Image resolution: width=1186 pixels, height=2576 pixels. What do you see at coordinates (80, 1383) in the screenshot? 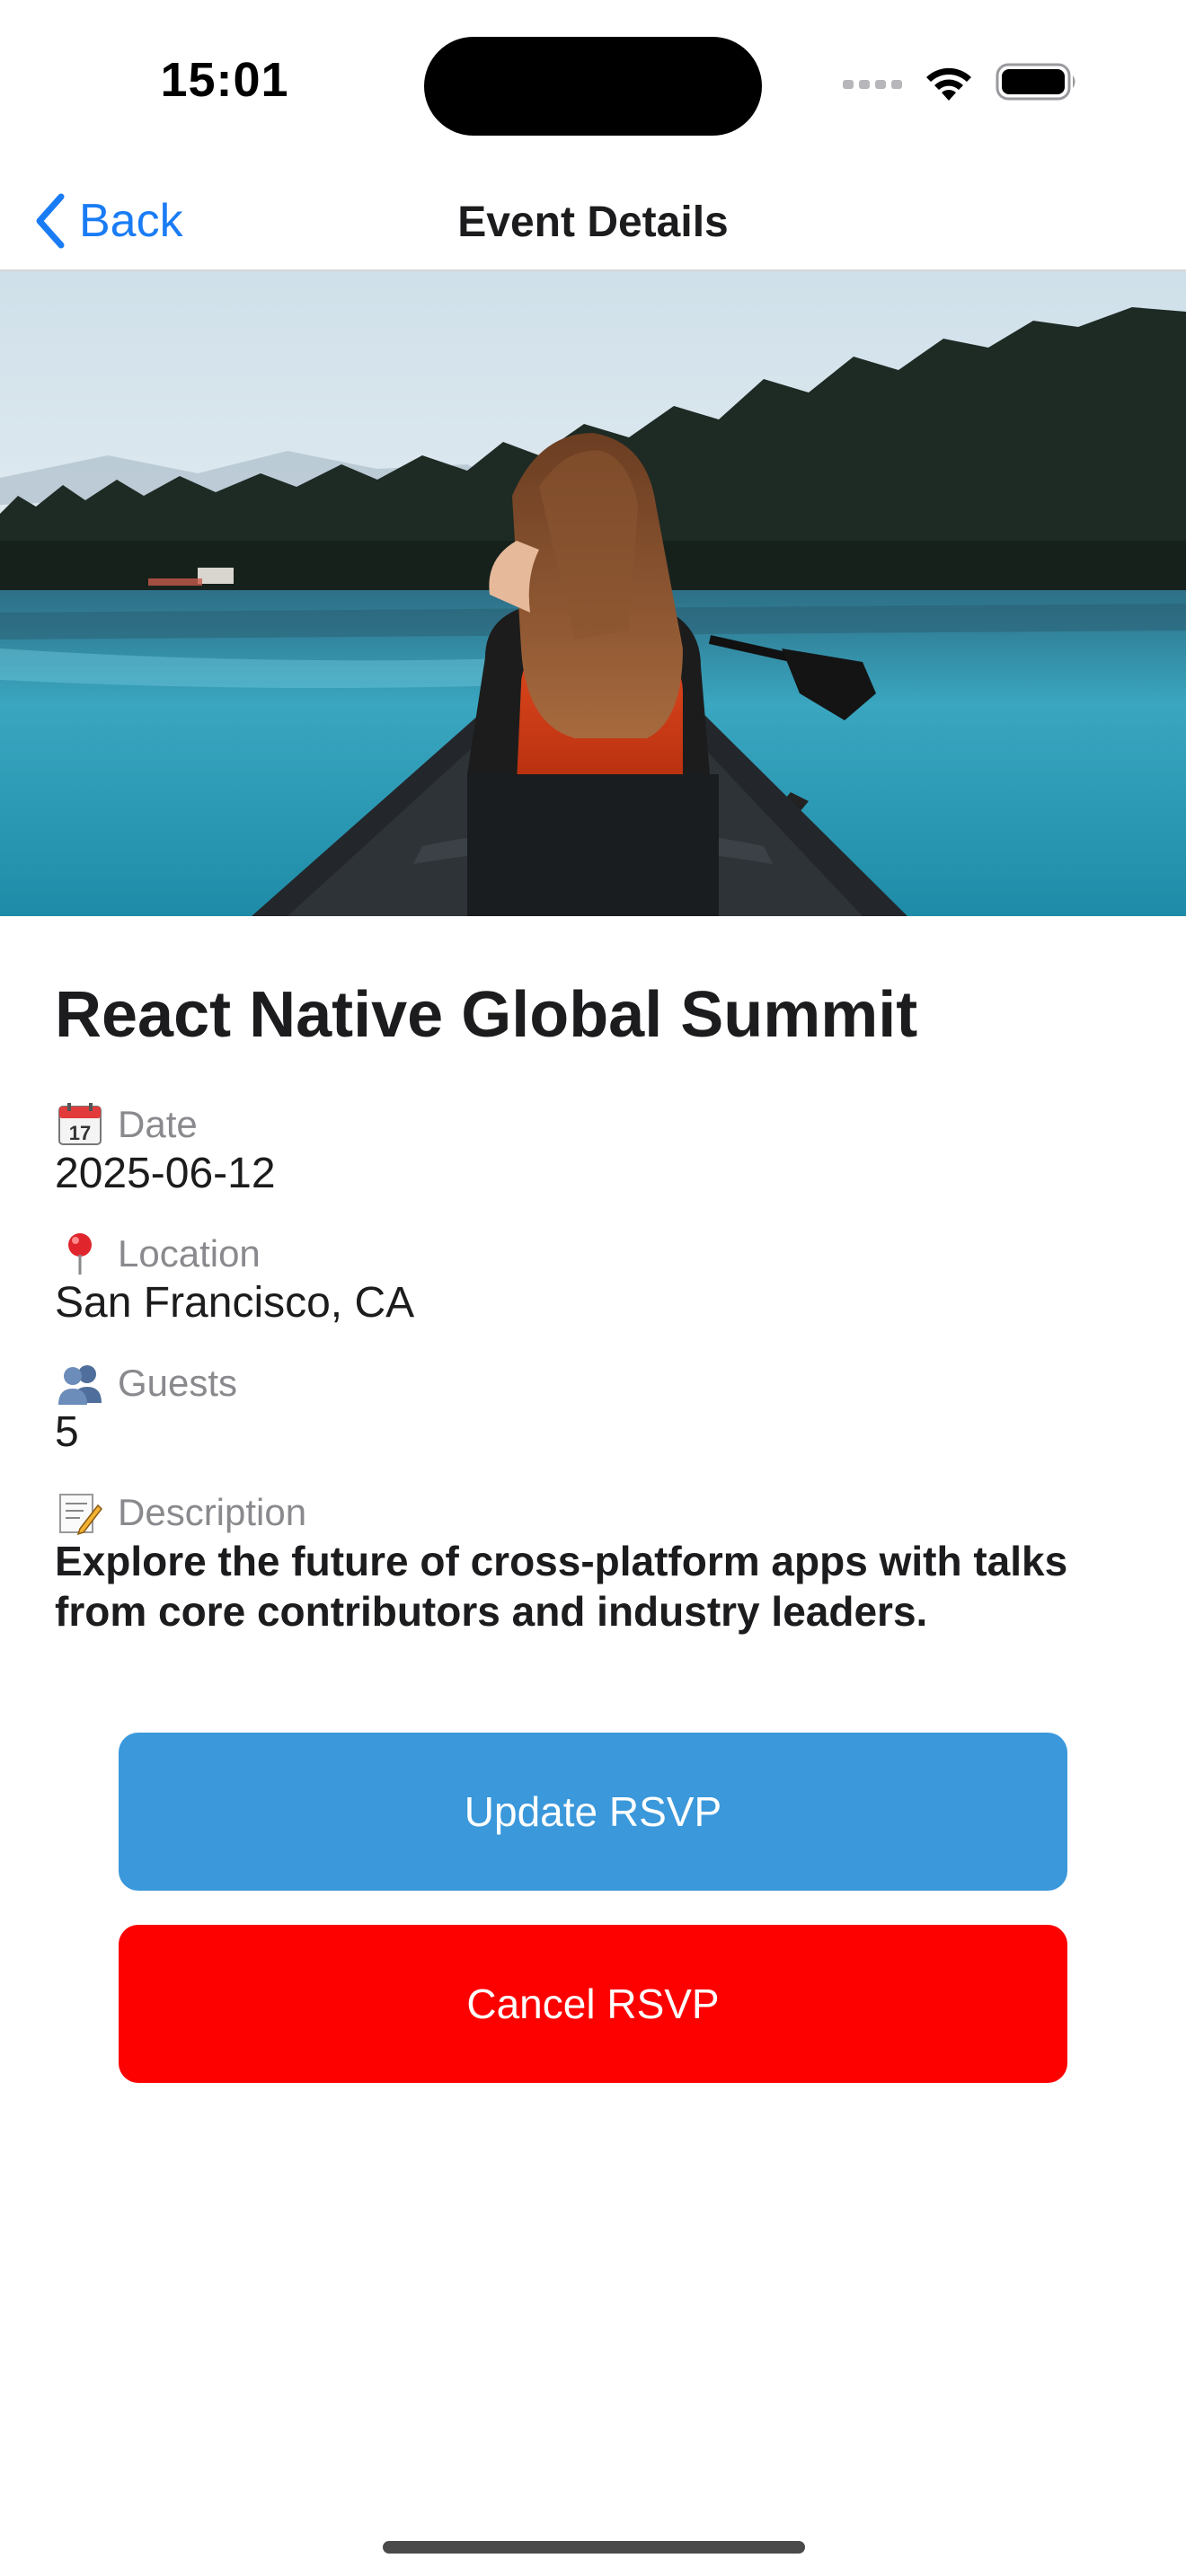
I see `guests-icon` at bounding box center [80, 1383].